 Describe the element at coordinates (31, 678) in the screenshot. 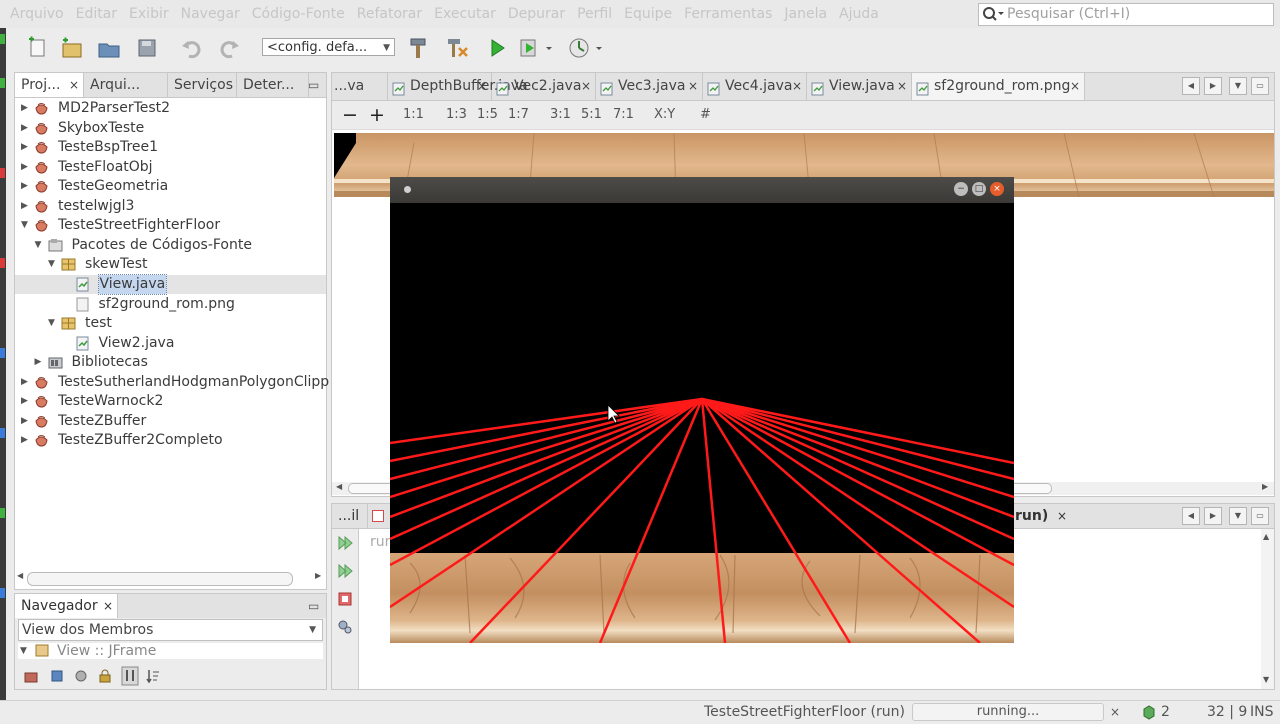

I see `show-inherited-icon` at that location.